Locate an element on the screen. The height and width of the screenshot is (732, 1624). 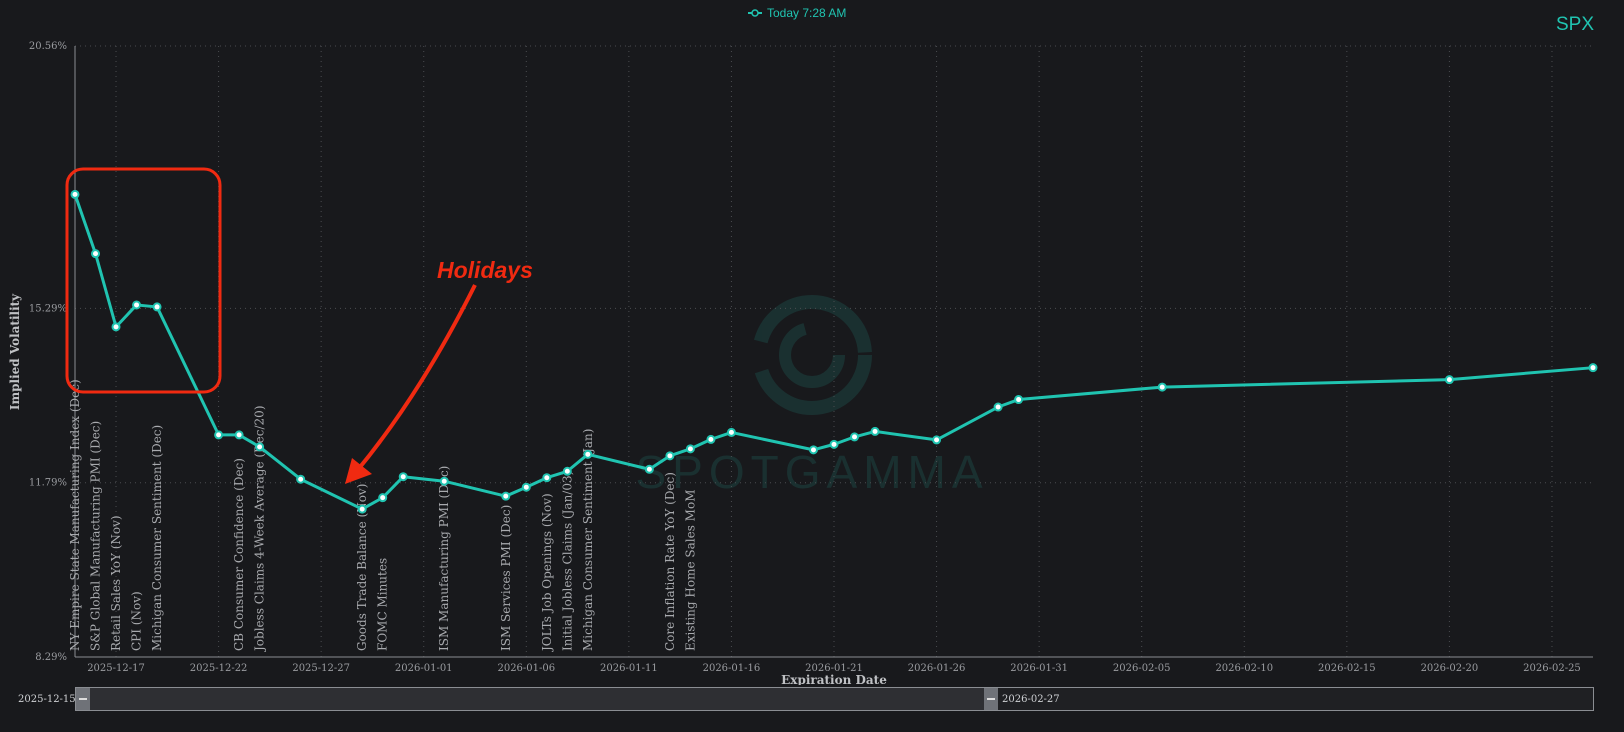
y-tick-label: 11.79% is located at coordinates (48, 483).